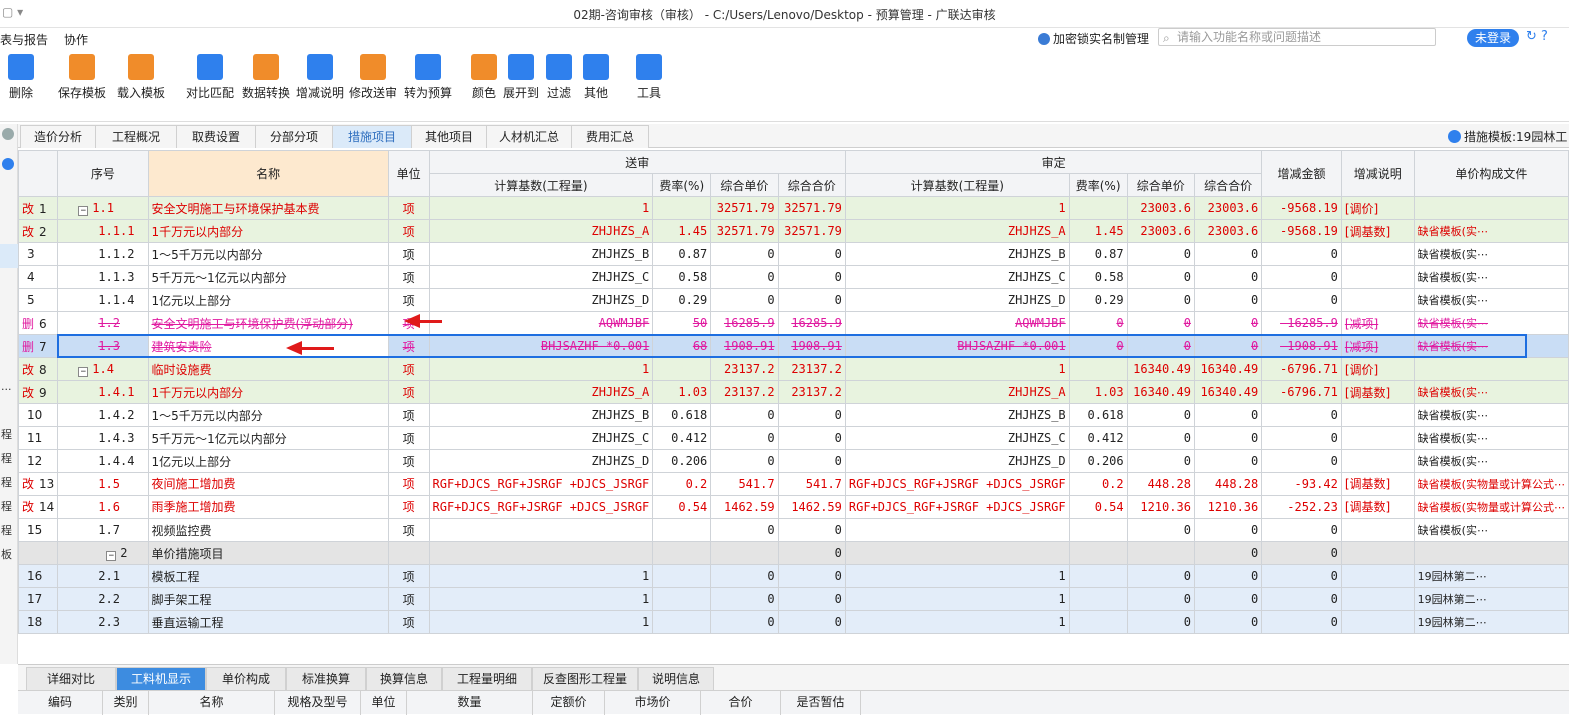 The height and width of the screenshot is (720, 1569). I want to click on sub-rate-cell: 1.03, so click(682, 392).